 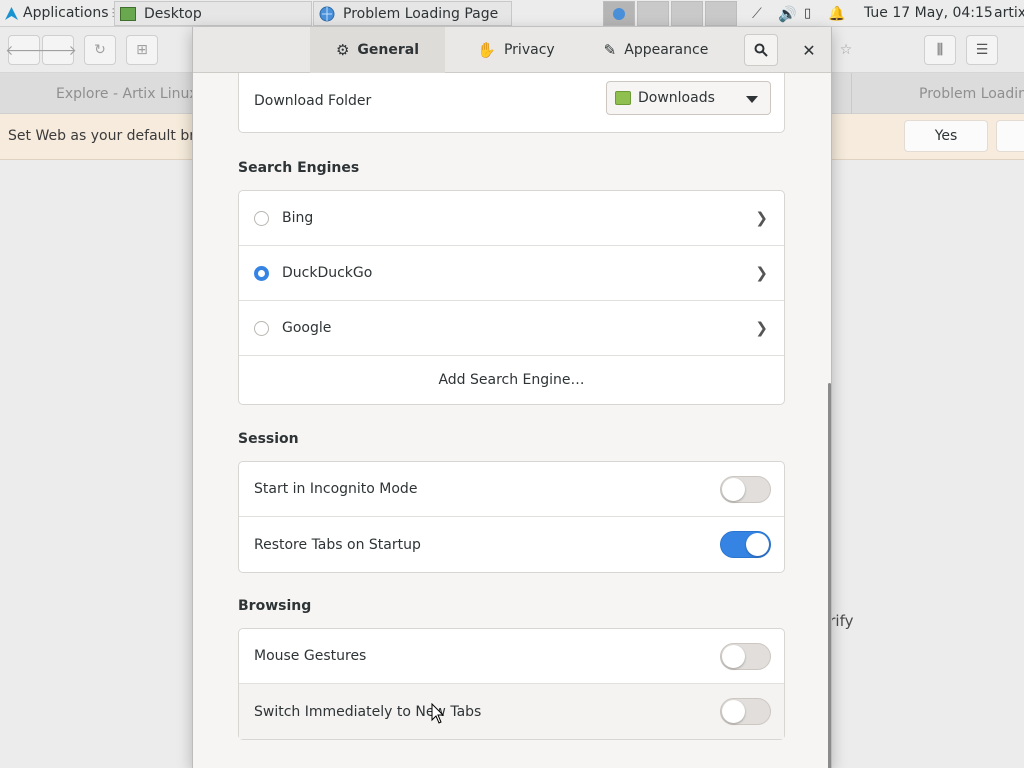 I want to click on restore-tabs-label: Restore Tabs on Startup, so click(x=337, y=544).